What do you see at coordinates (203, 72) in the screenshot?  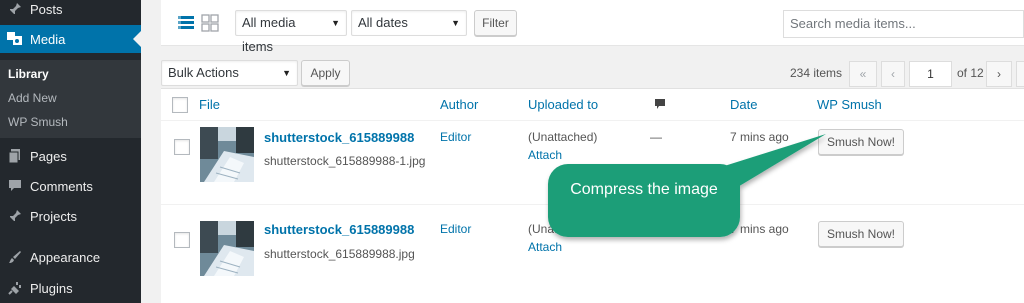 I see `bulk-actions-value: Bulk Actions` at bounding box center [203, 72].